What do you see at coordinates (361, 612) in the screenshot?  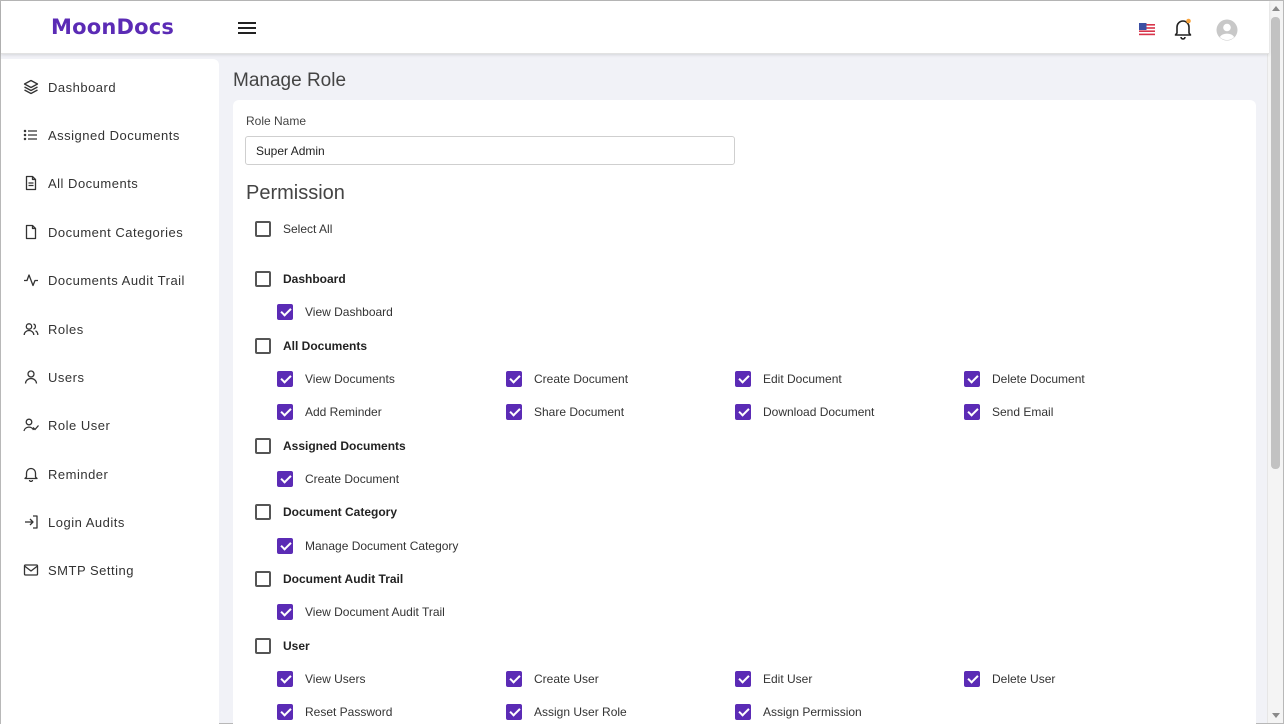 I see `permission-checkbox-view-document-audit-trail: View Document Audit Trail` at bounding box center [361, 612].